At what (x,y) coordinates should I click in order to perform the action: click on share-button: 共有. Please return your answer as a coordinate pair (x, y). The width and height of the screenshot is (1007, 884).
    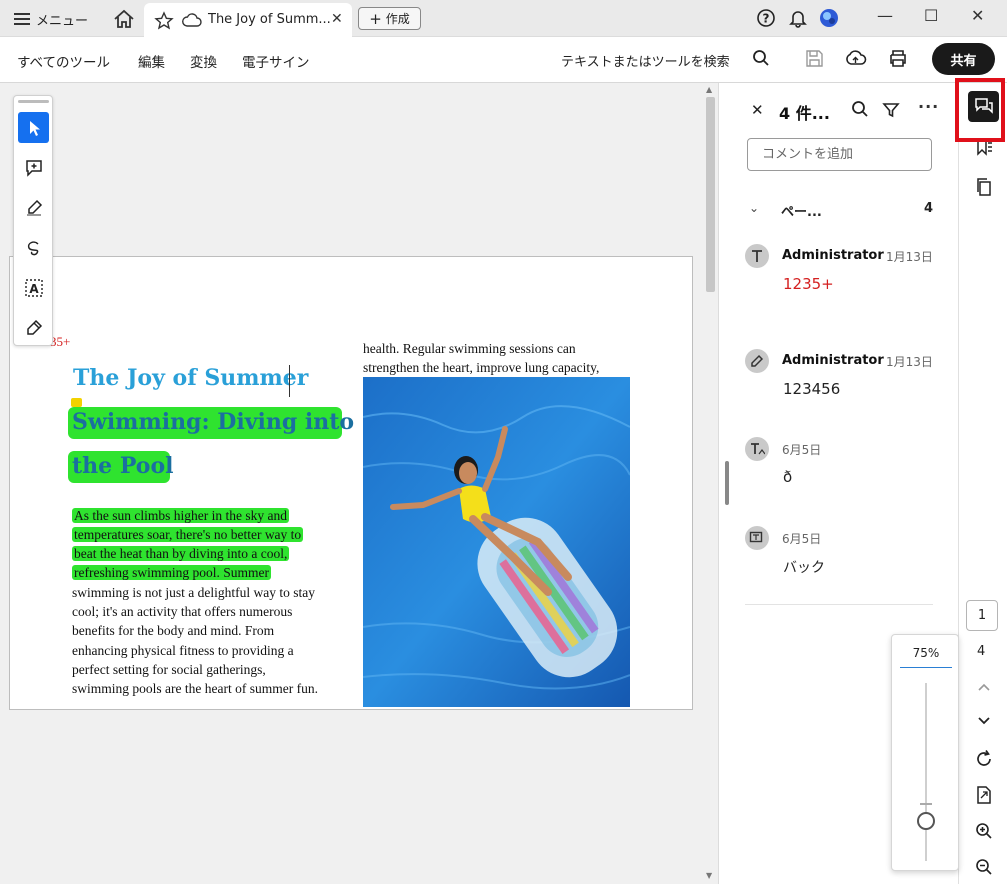
    Looking at the image, I should click on (963, 59).